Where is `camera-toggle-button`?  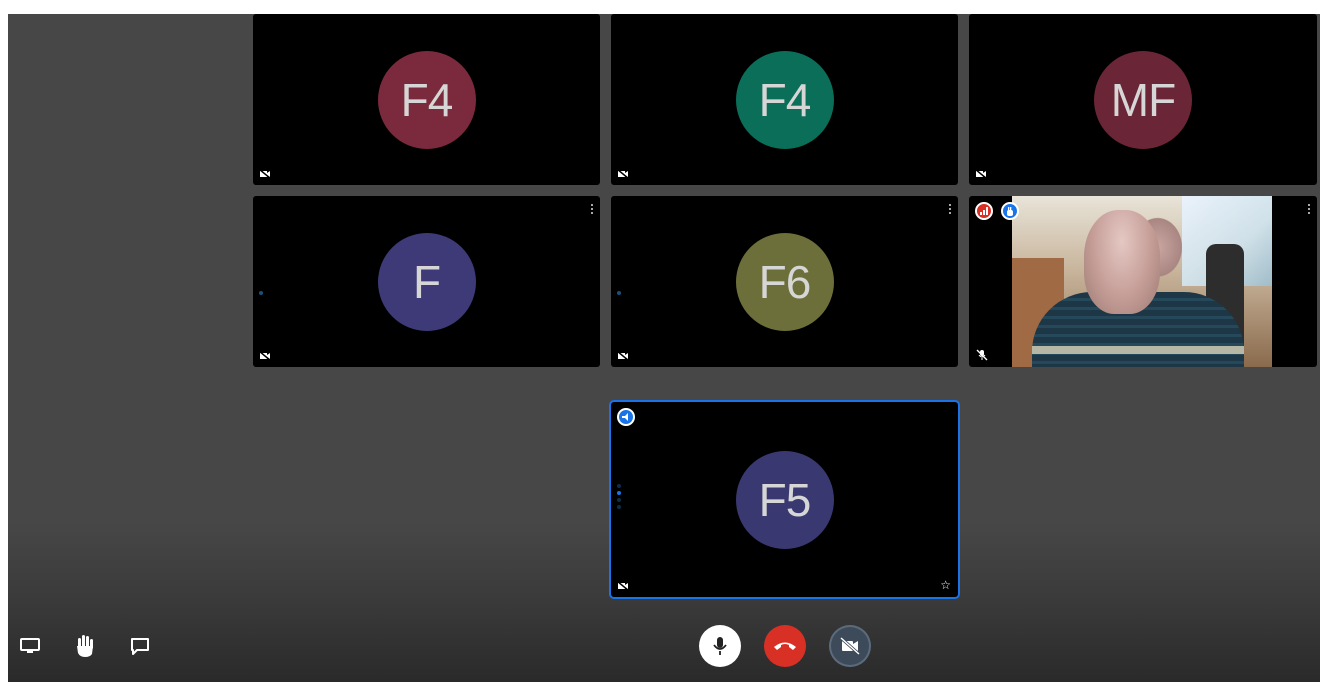
camera-toggle-button is located at coordinates (850, 646).